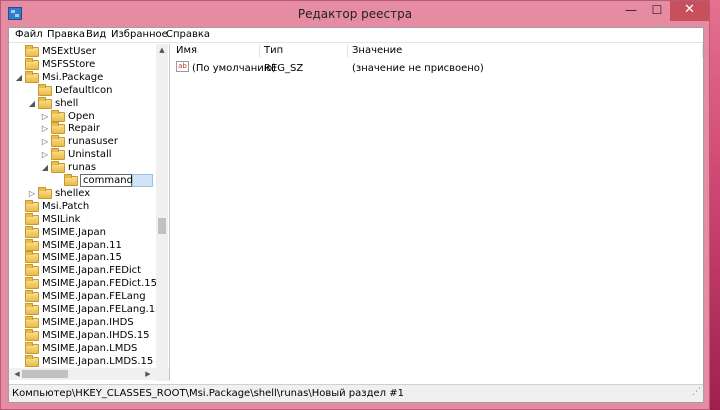 This screenshot has width=720, height=410. I want to click on tree-item-label: DefaultIcon, so click(84, 90).